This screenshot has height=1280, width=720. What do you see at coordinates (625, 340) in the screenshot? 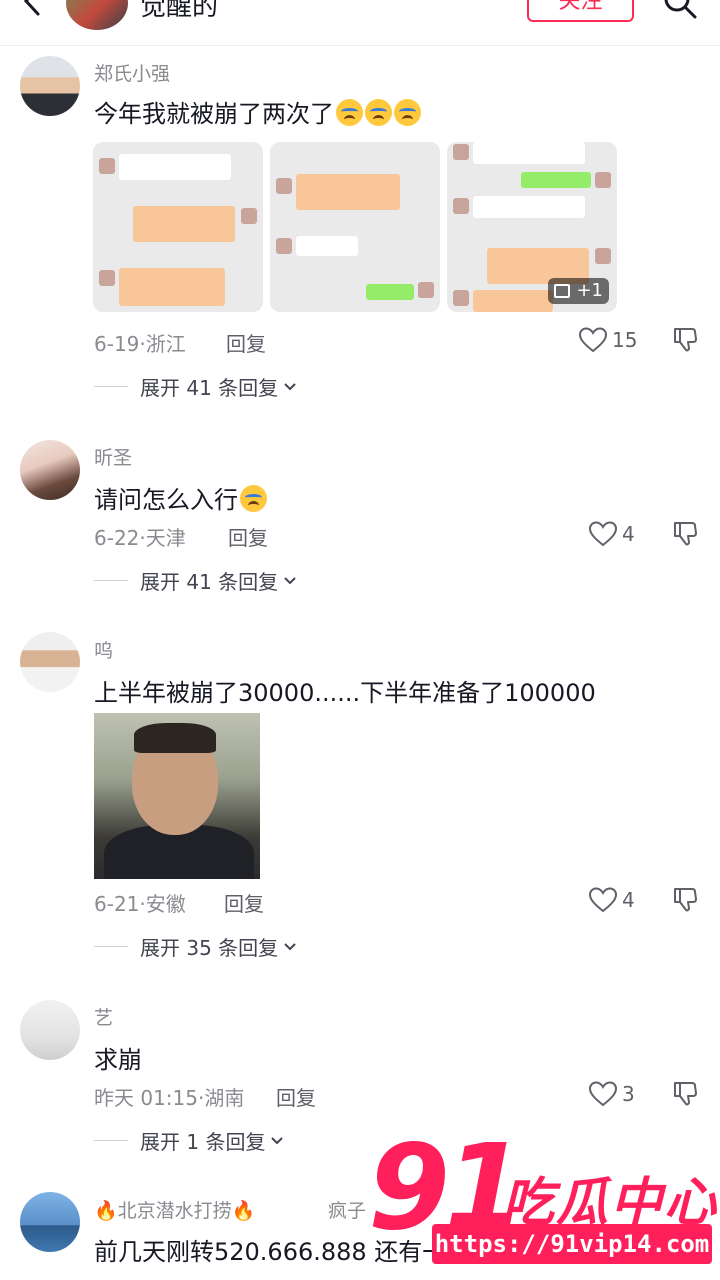
I see `like-count: 15` at bounding box center [625, 340].